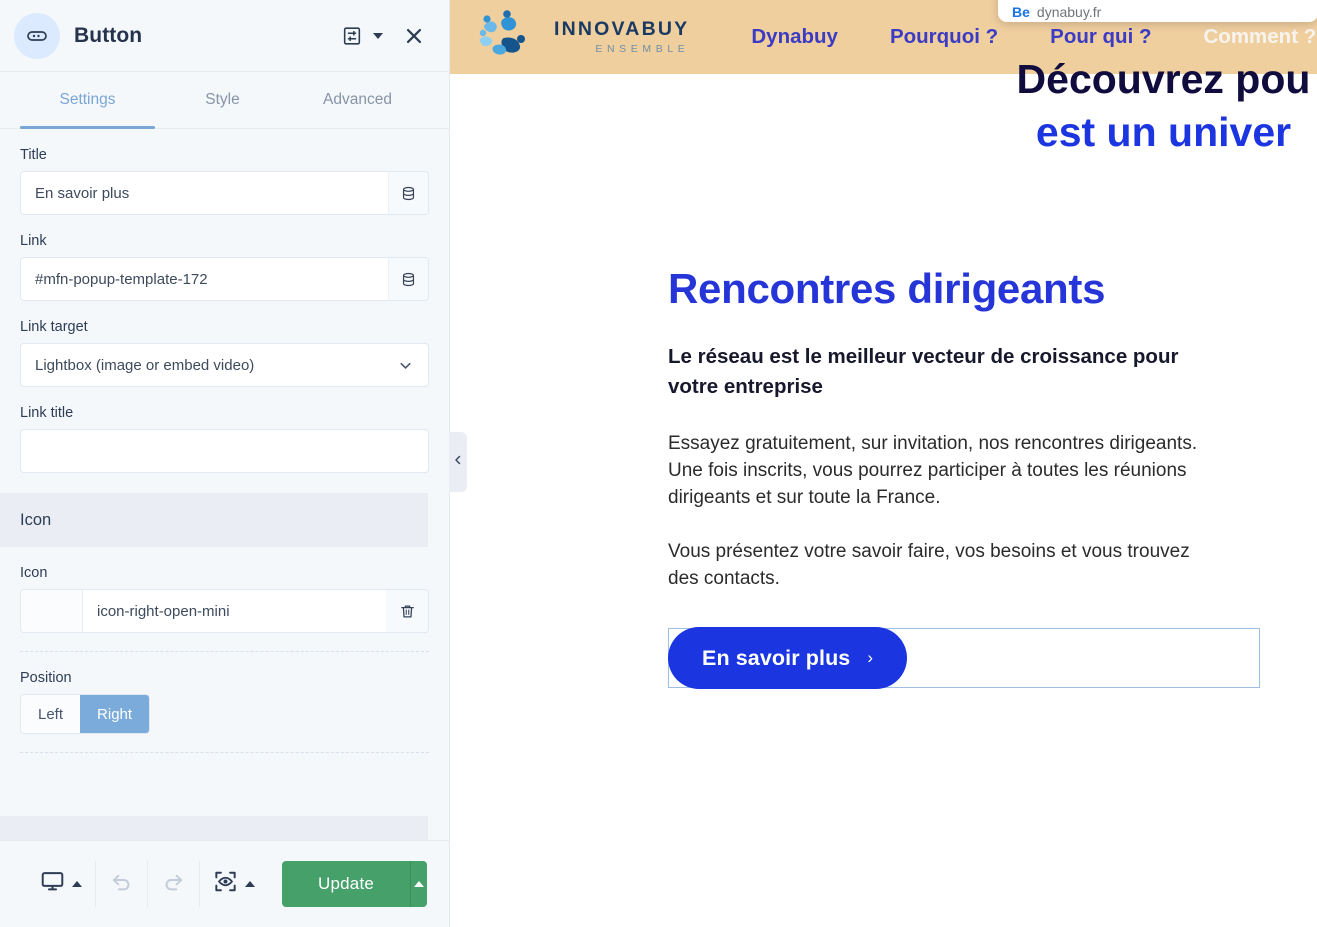 This screenshot has height=927, width=1317. What do you see at coordinates (357, 100) in the screenshot?
I see `tab-advanced: Advanced` at bounding box center [357, 100].